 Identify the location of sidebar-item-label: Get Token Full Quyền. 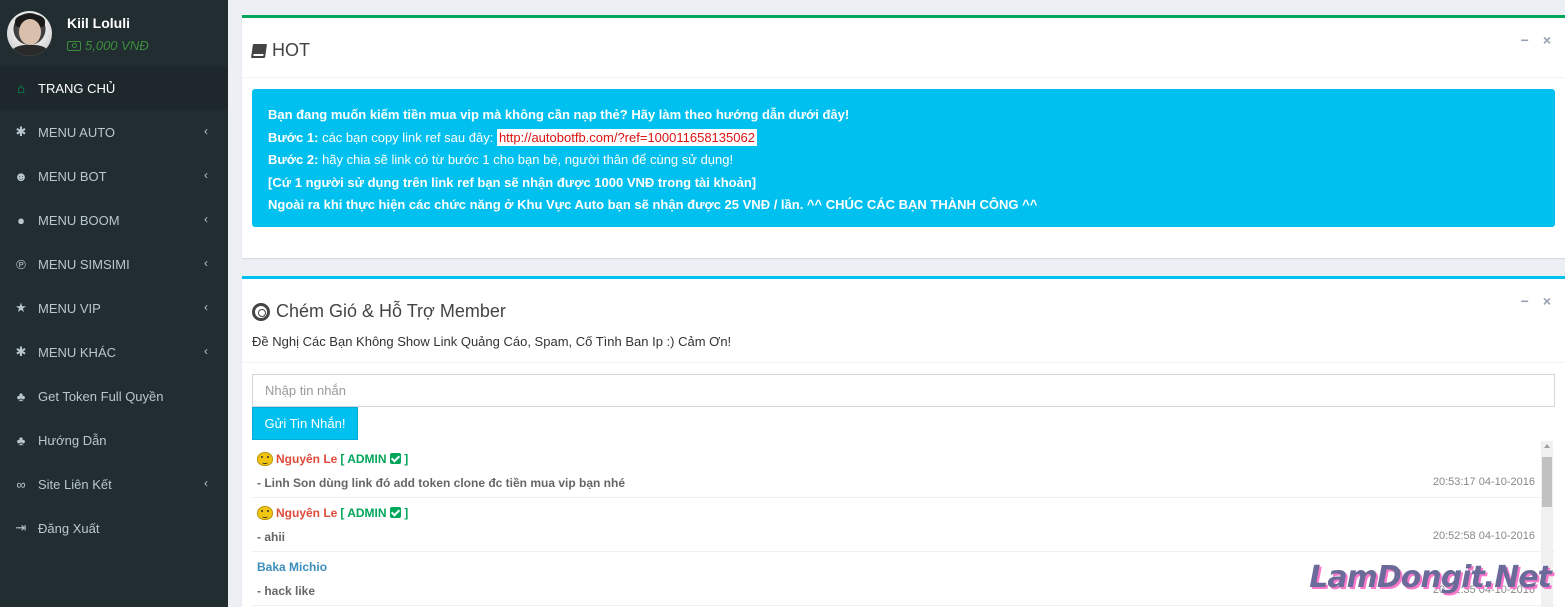
(101, 396).